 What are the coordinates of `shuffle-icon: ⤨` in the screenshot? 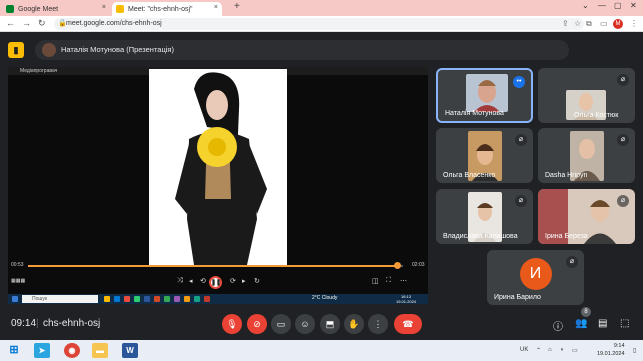 It's located at (180, 281).